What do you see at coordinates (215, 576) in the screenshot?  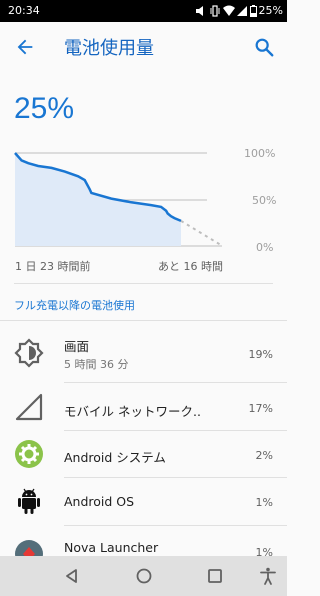 I see `nav-recents-icon` at bounding box center [215, 576].